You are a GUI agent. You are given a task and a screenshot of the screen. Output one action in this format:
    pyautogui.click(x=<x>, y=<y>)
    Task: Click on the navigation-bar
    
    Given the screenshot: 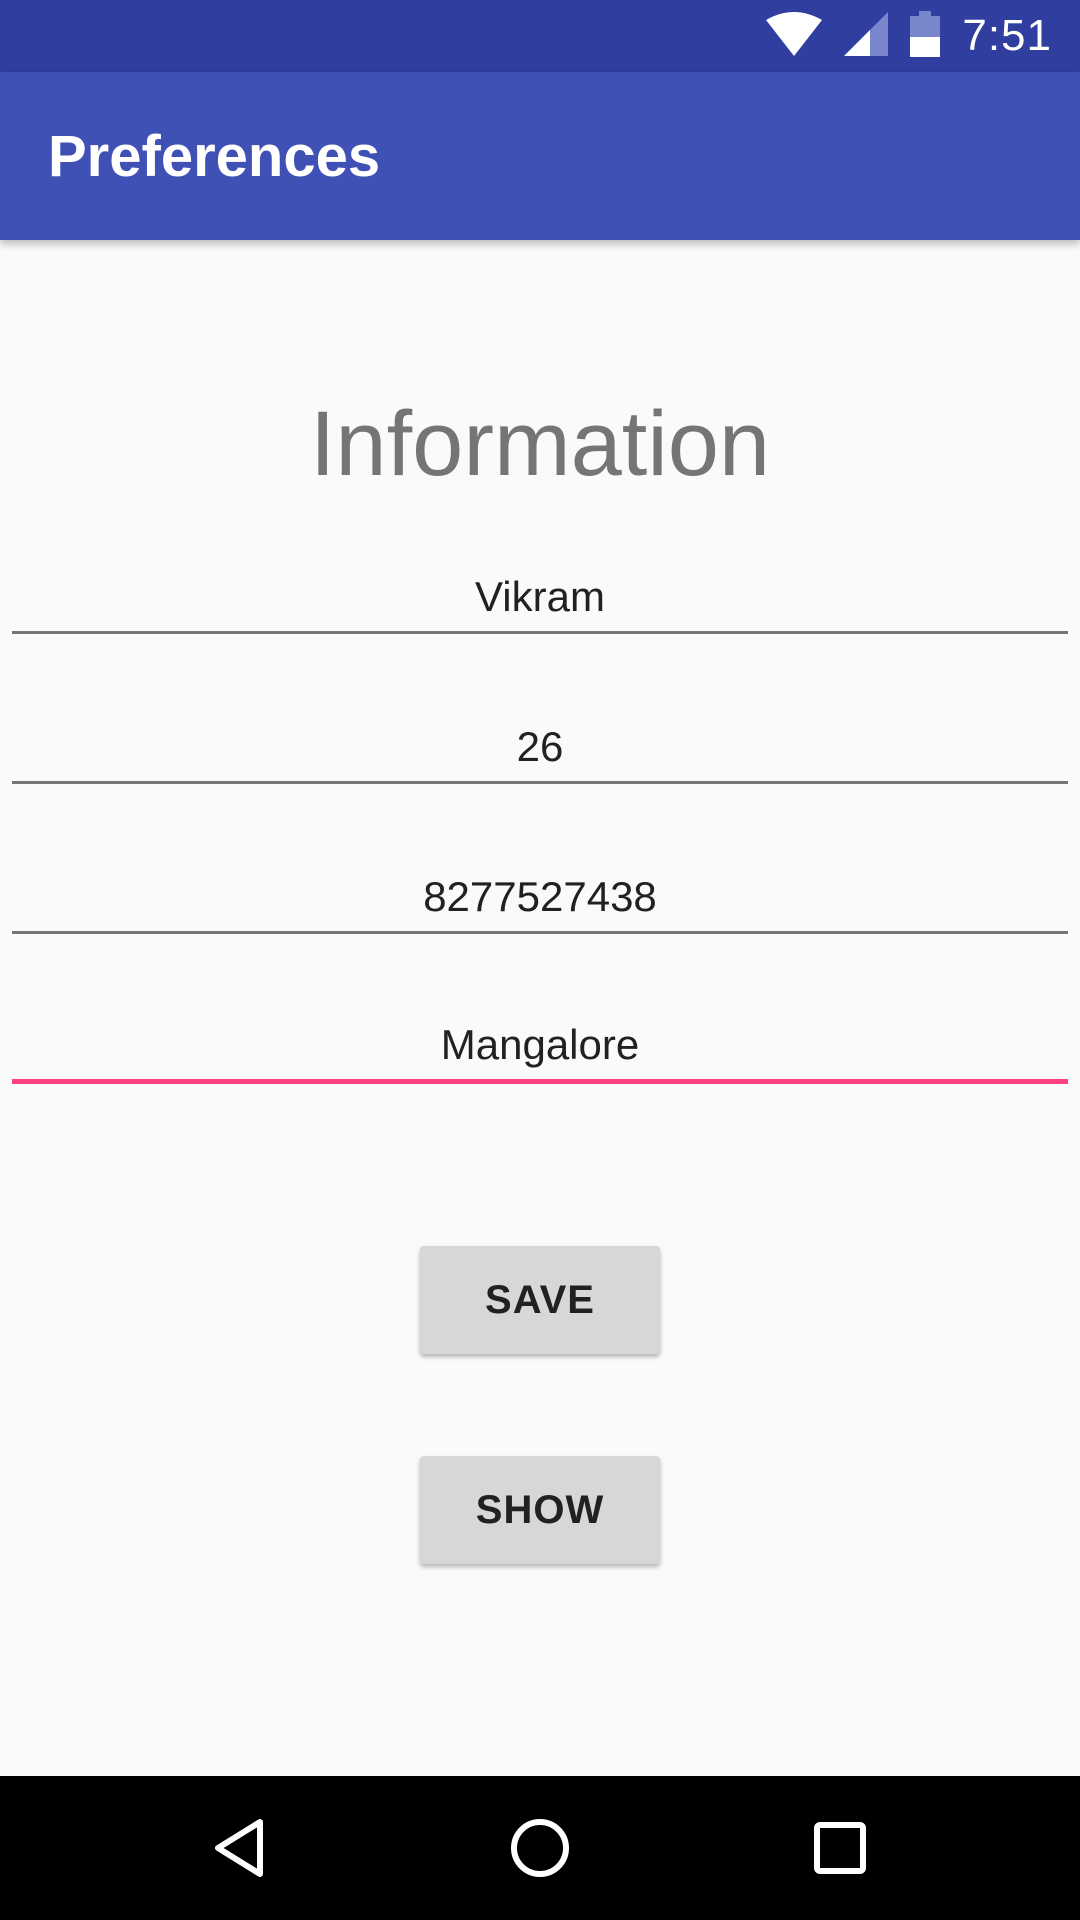 What is the action you would take?
    pyautogui.click(x=540, y=1848)
    